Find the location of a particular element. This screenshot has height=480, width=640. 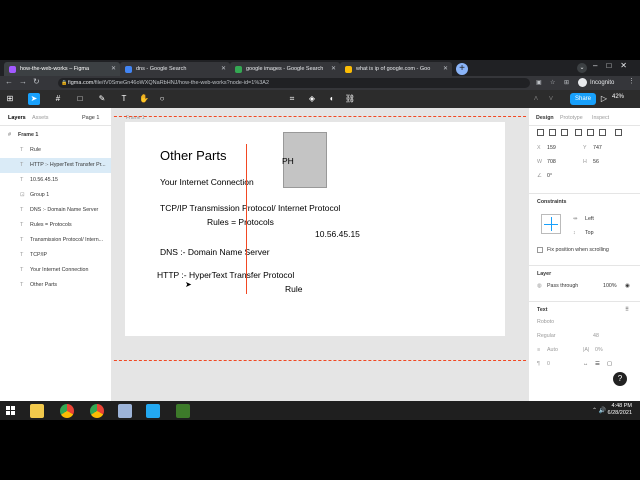

zoom-level: 42% is located at coordinates (618, 97).